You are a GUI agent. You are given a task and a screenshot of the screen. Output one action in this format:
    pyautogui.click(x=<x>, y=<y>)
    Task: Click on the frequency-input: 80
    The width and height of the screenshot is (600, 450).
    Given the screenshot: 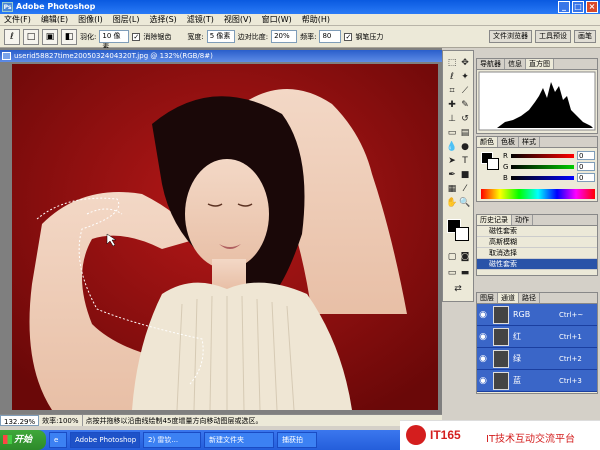 What is the action you would take?
    pyautogui.click(x=330, y=36)
    